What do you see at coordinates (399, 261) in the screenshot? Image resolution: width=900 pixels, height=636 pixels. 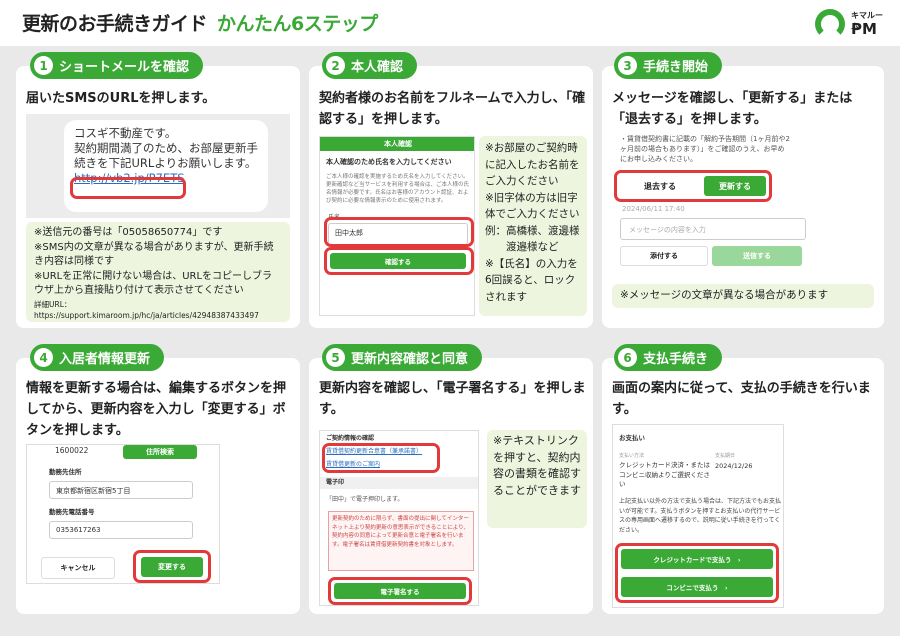 I see `highlight-confirm` at bounding box center [399, 261].